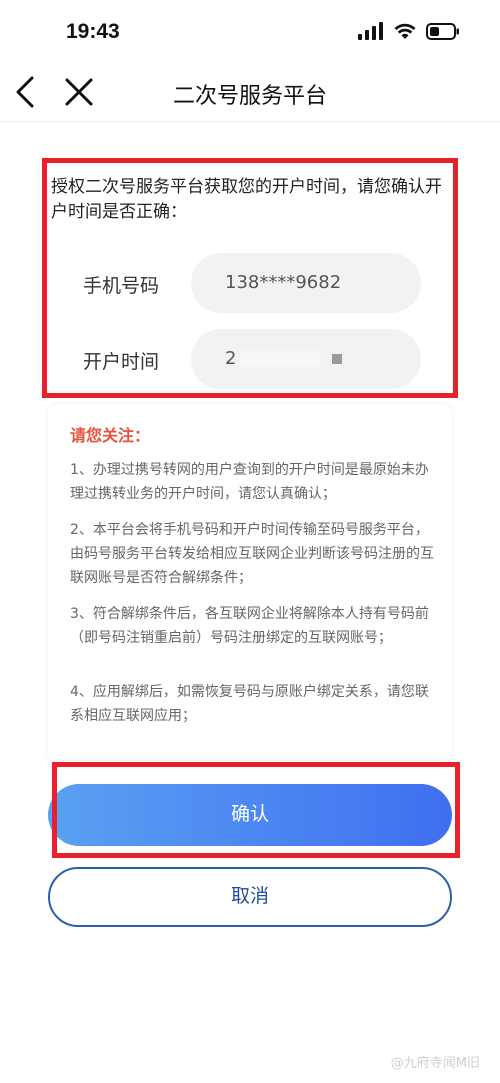 The width and height of the screenshot is (500, 1083). What do you see at coordinates (110, 435) in the screenshot?
I see `notice-title: 请您关注：` at bounding box center [110, 435].